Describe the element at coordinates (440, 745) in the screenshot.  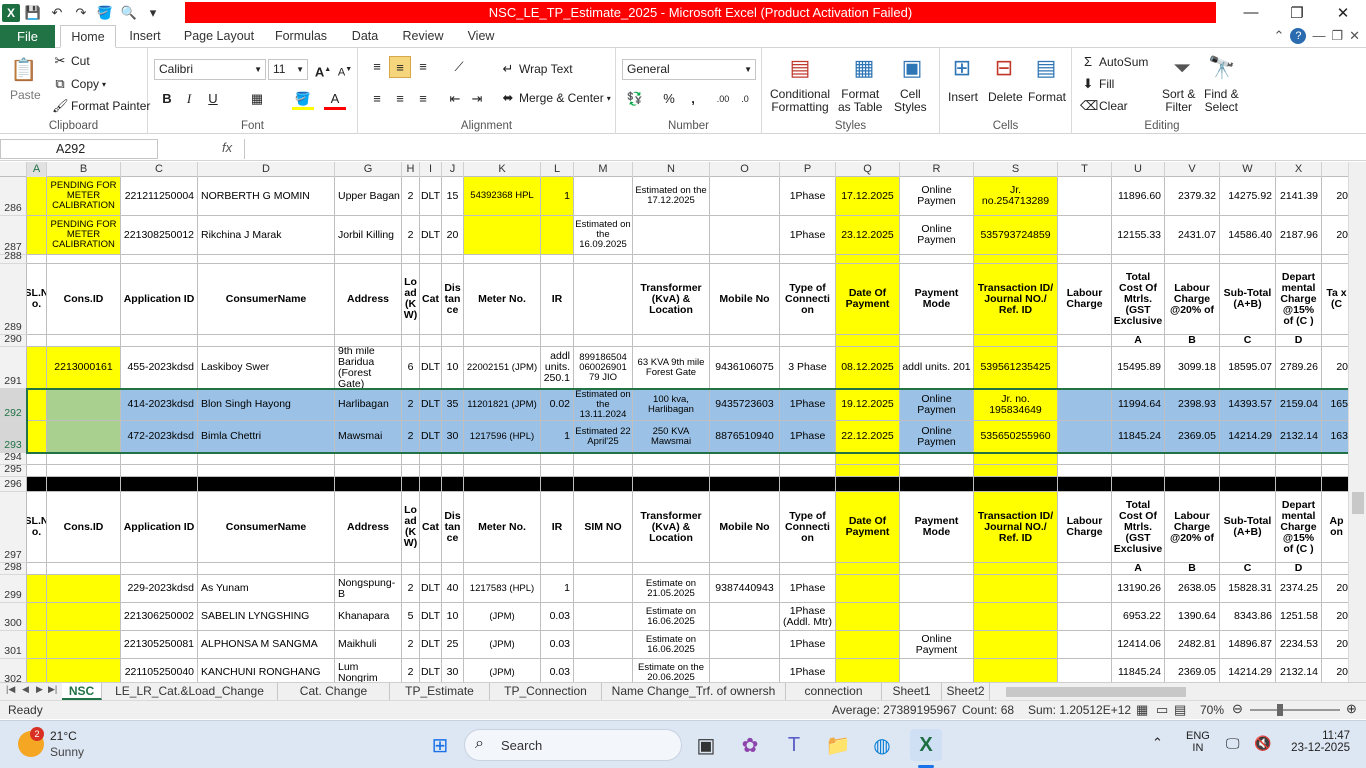
I see `start-icon: ⊞` at that location.